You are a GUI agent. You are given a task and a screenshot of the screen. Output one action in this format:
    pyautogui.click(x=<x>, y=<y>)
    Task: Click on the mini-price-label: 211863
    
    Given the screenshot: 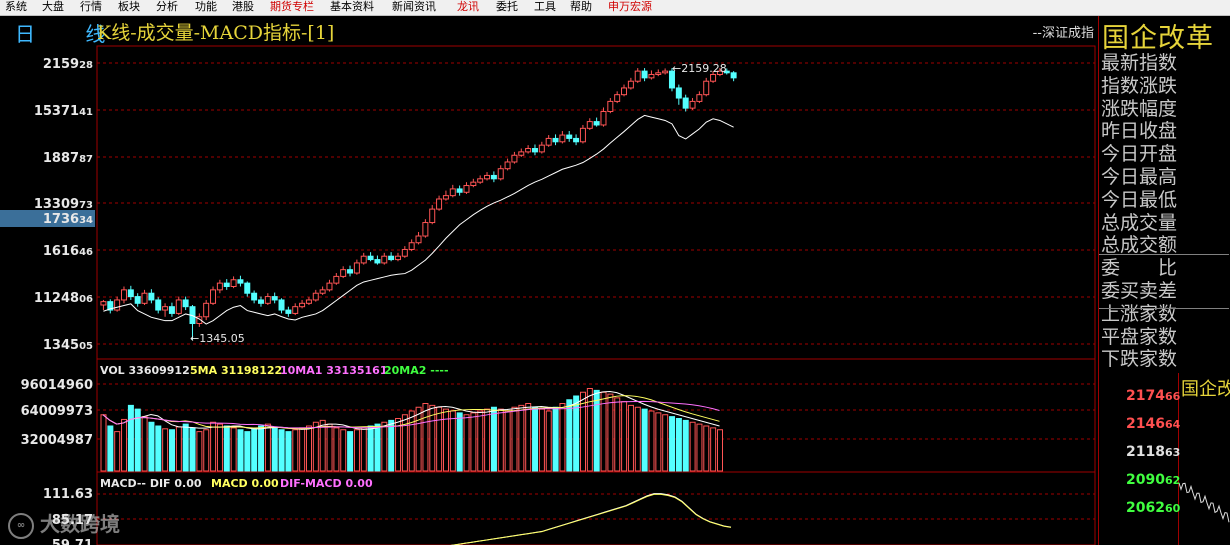 What is the action you would take?
    pyautogui.click(x=1153, y=452)
    